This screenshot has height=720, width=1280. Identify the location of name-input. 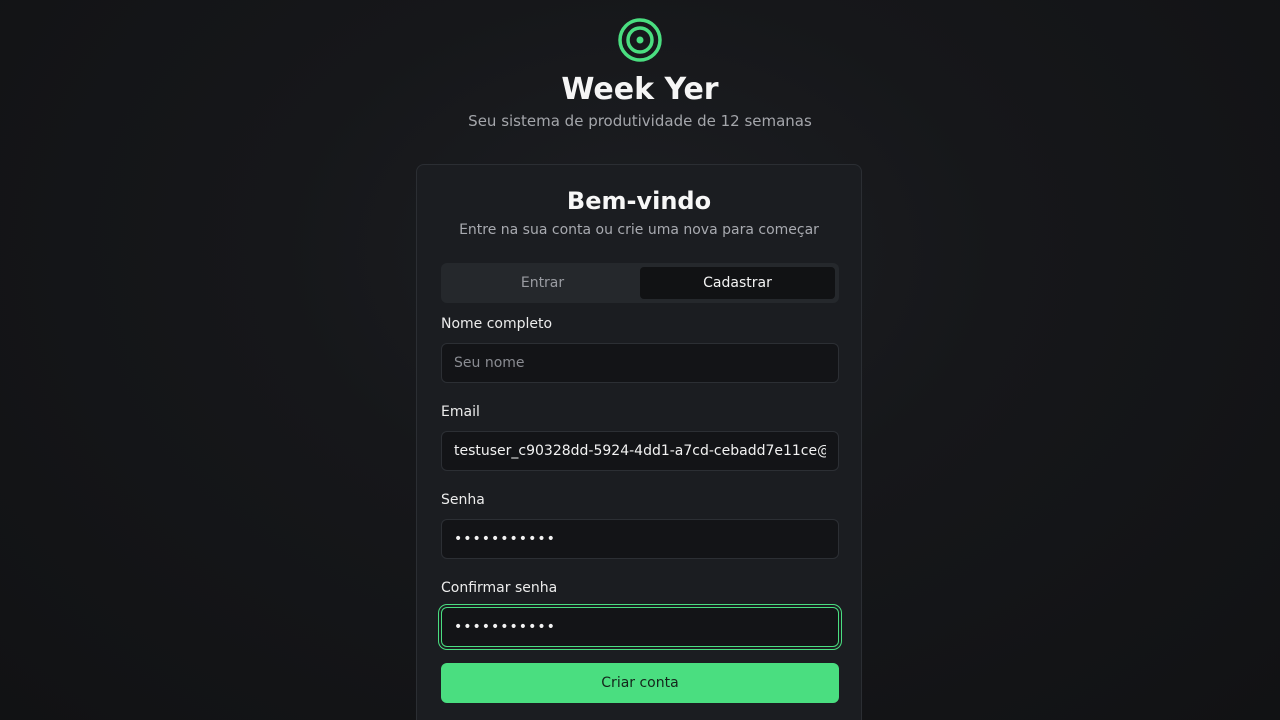
(640, 363).